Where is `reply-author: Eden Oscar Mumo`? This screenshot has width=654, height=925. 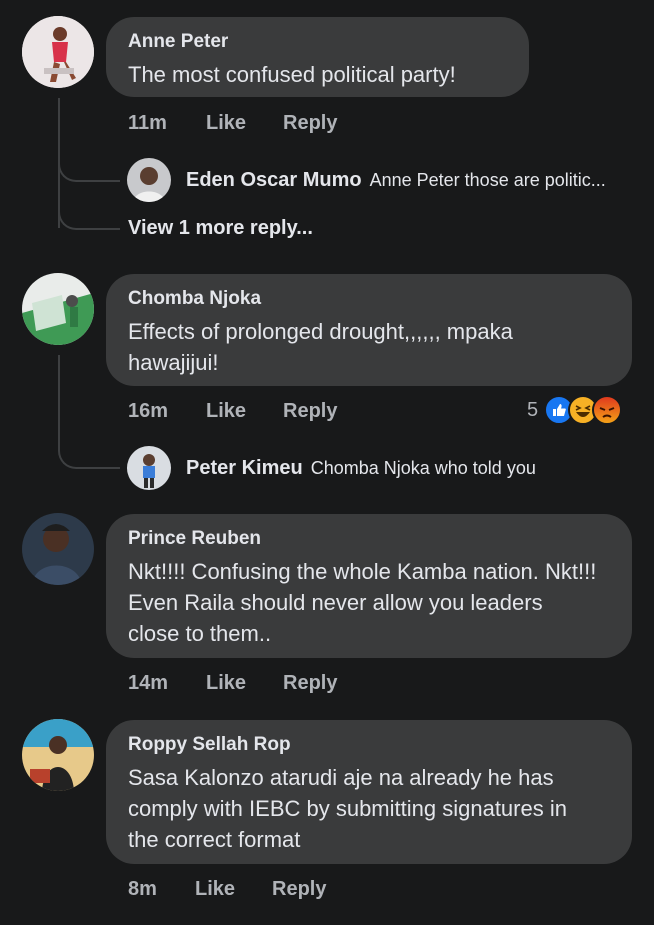
reply-author: Eden Oscar Mumo is located at coordinates (274, 180).